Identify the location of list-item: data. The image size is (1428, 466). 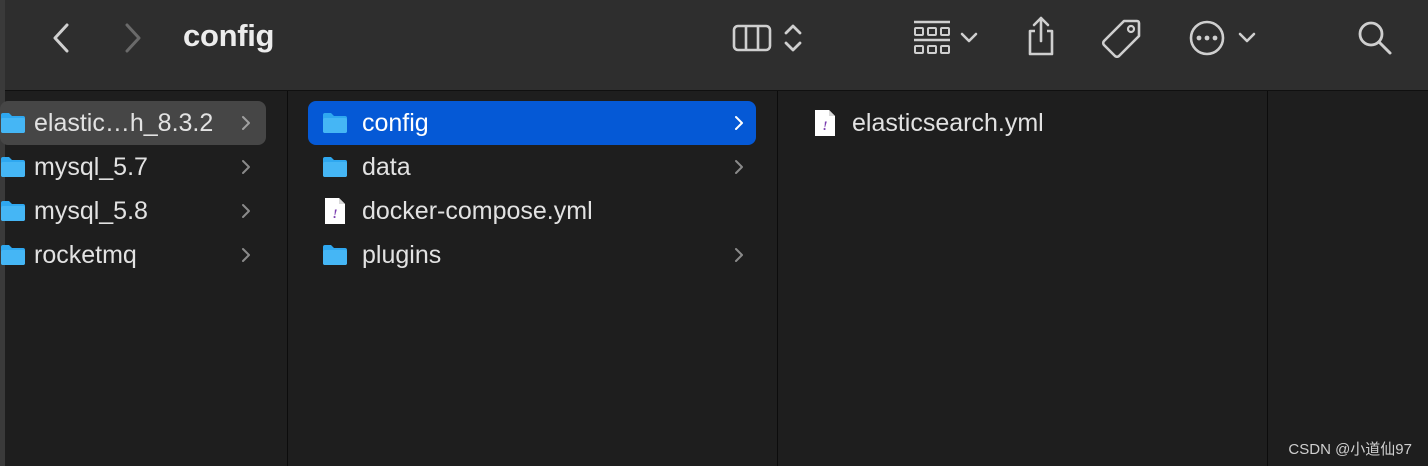
(532, 167).